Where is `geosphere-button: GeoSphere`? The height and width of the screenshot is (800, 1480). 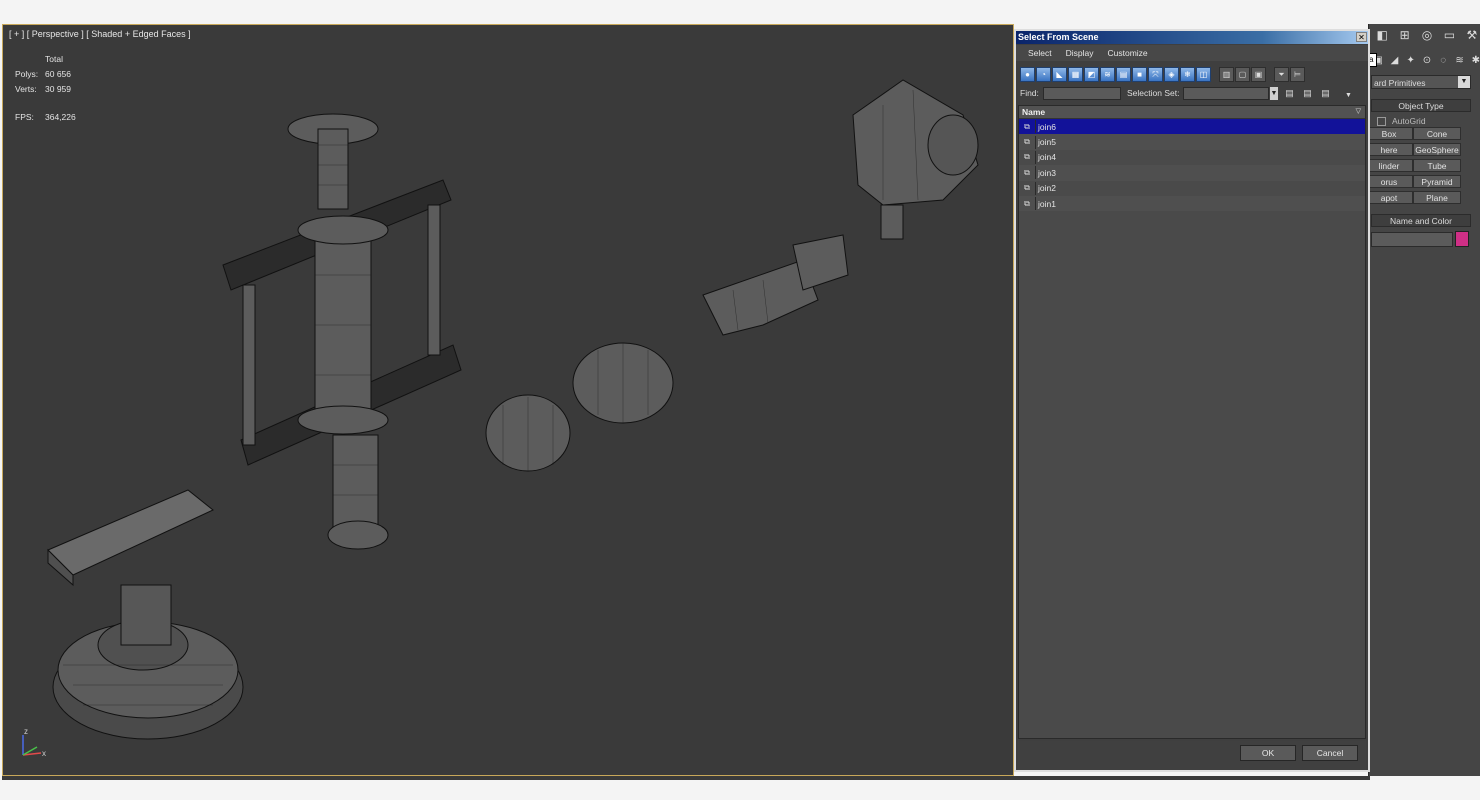 geosphere-button: GeoSphere is located at coordinates (1437, 149).